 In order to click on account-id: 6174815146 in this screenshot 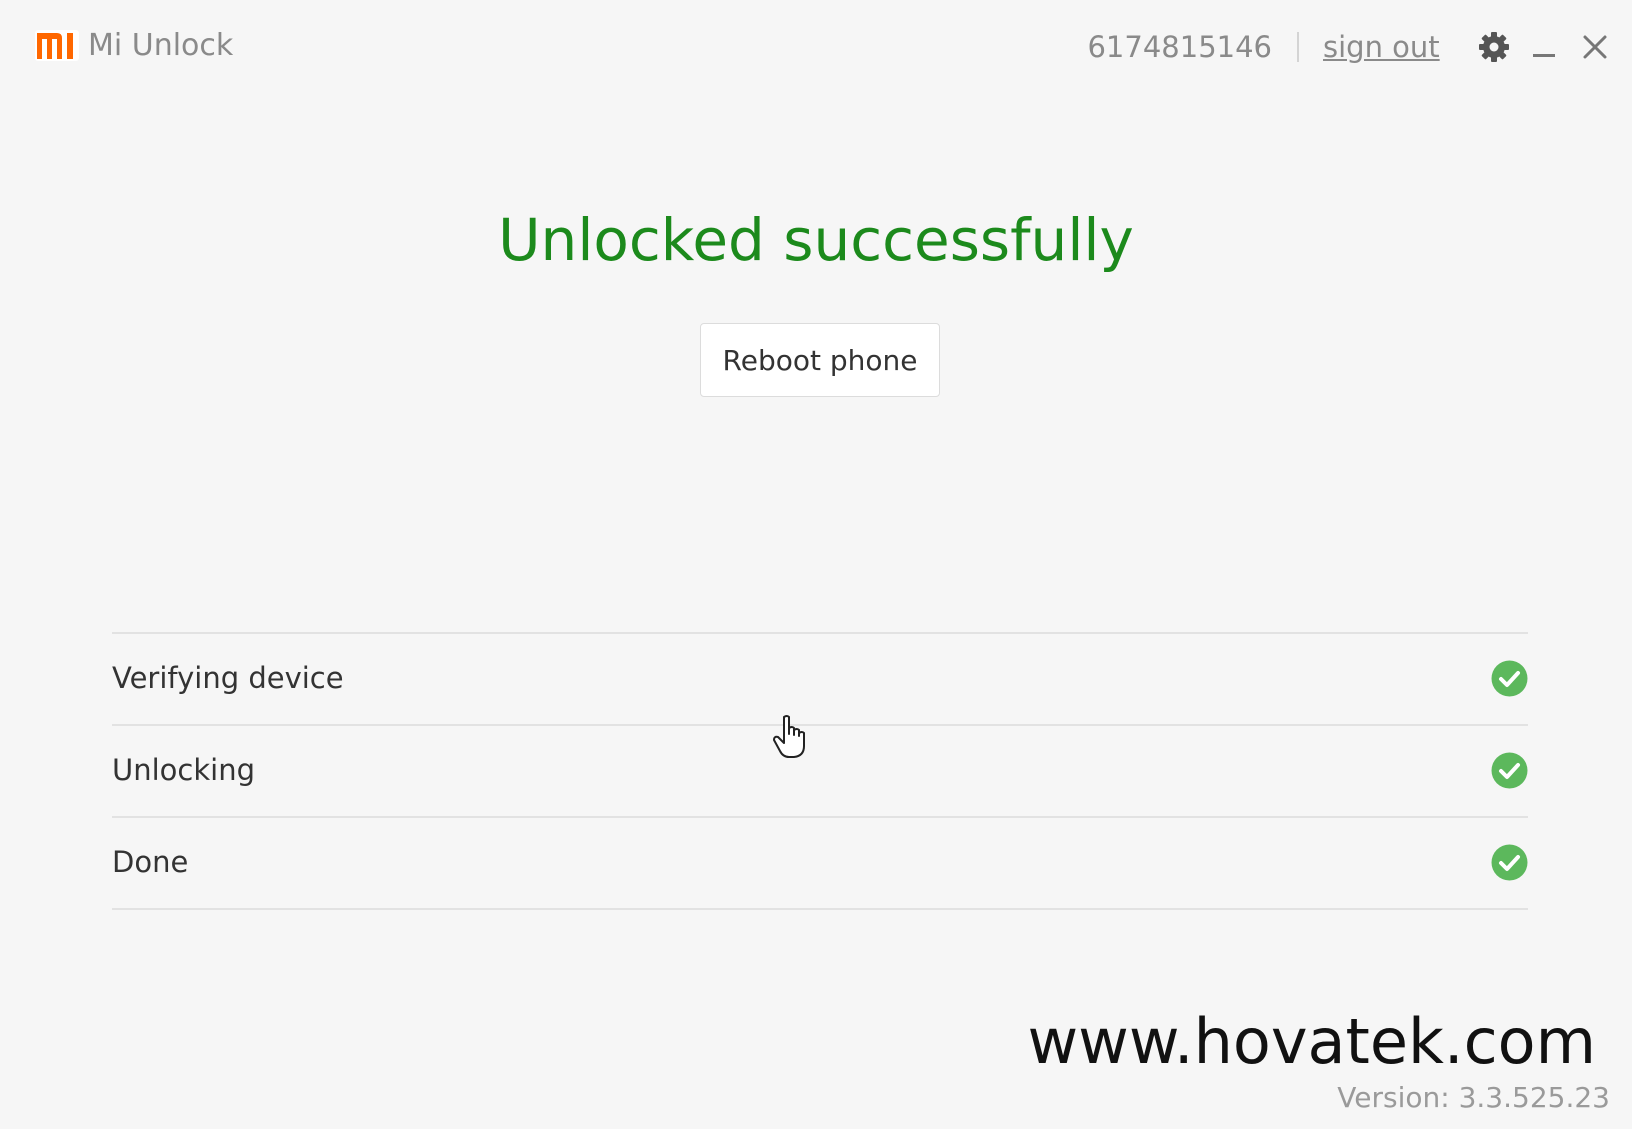, I will do `click(1179, 47)`.